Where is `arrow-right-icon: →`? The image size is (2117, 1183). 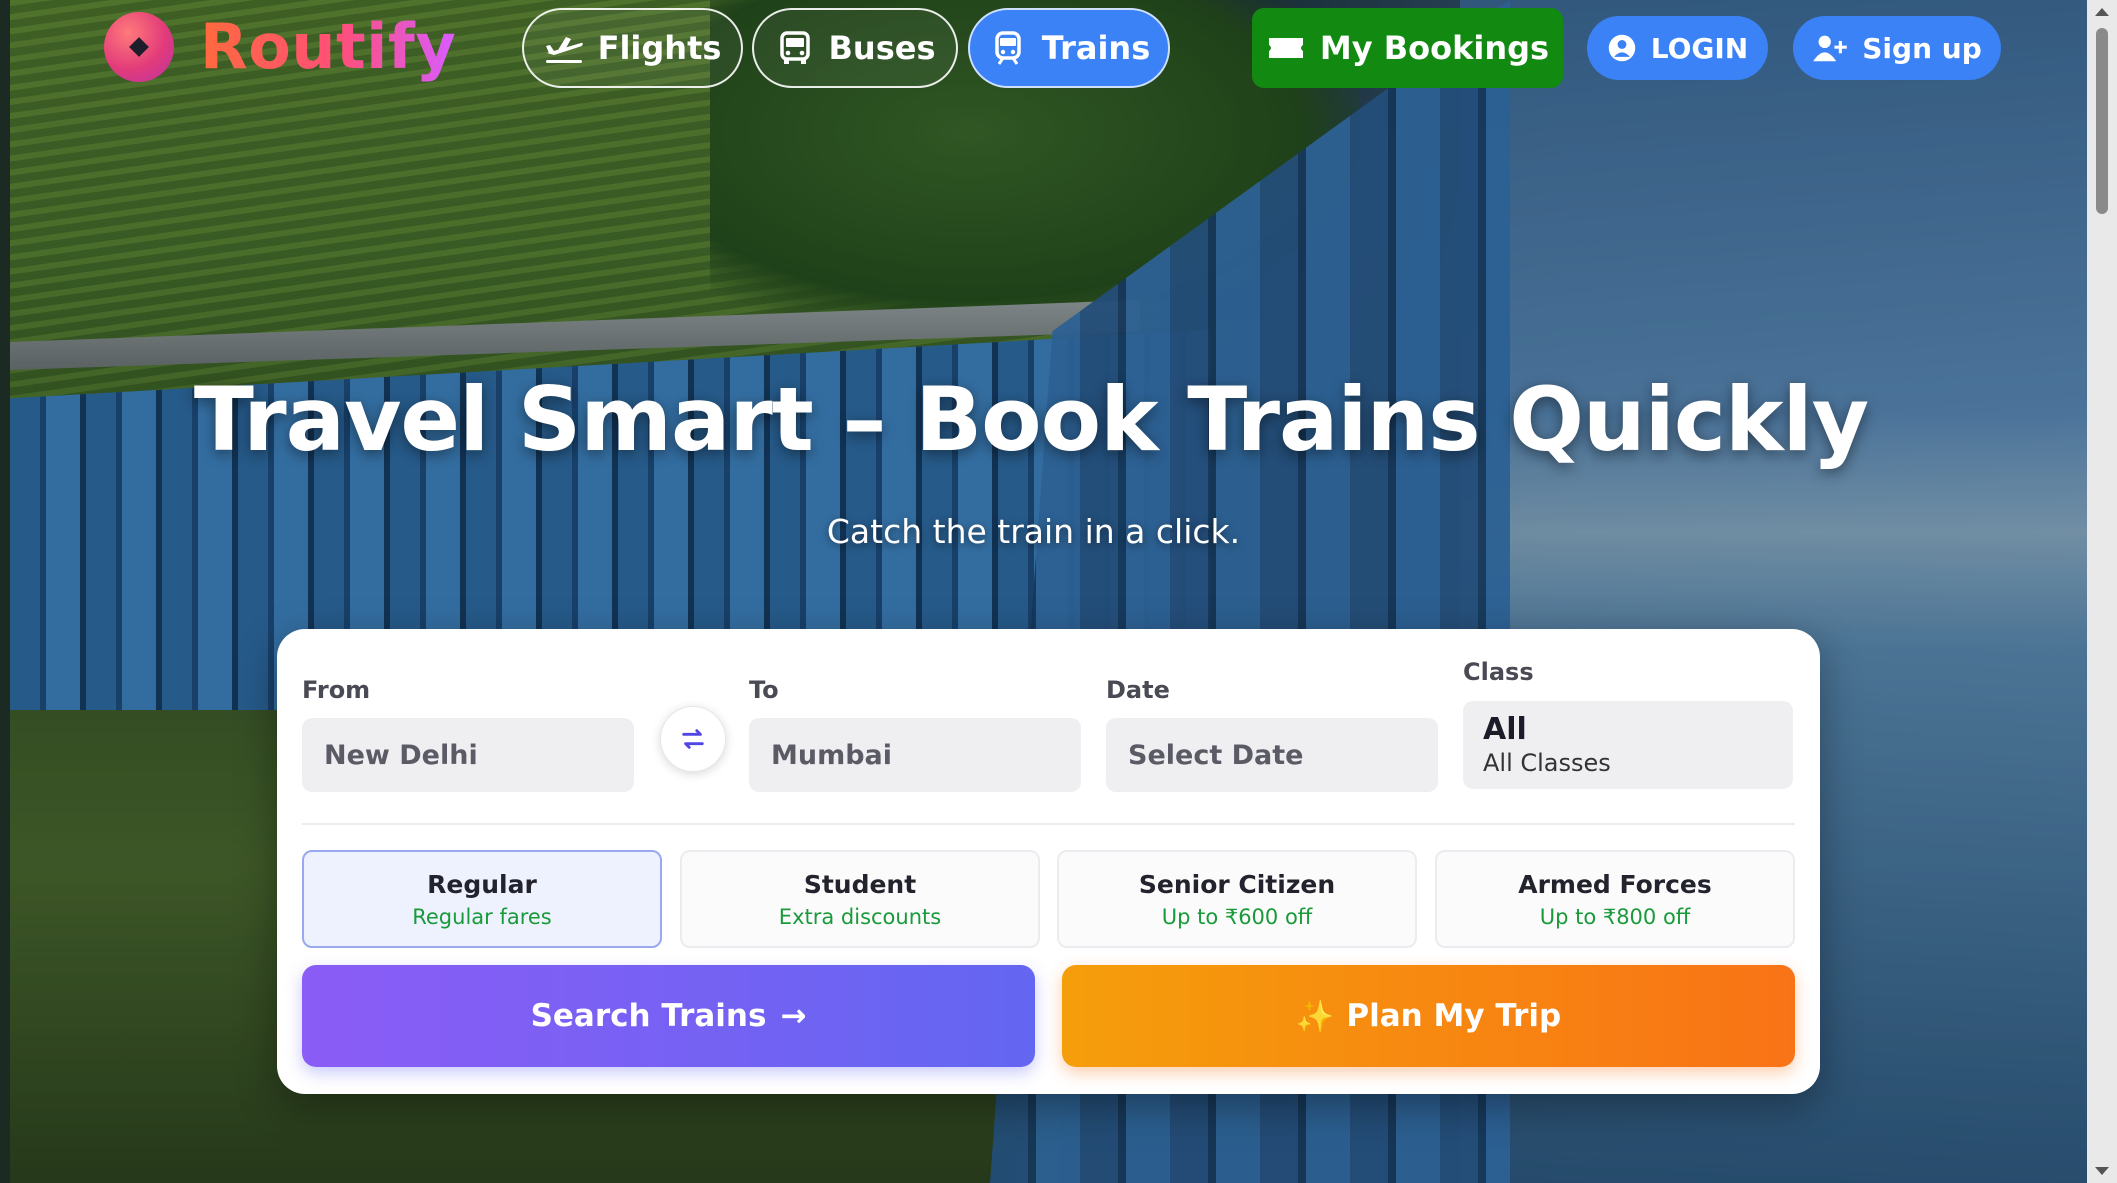
arrow-right-icon: → is located at coordinates (793, 1016).